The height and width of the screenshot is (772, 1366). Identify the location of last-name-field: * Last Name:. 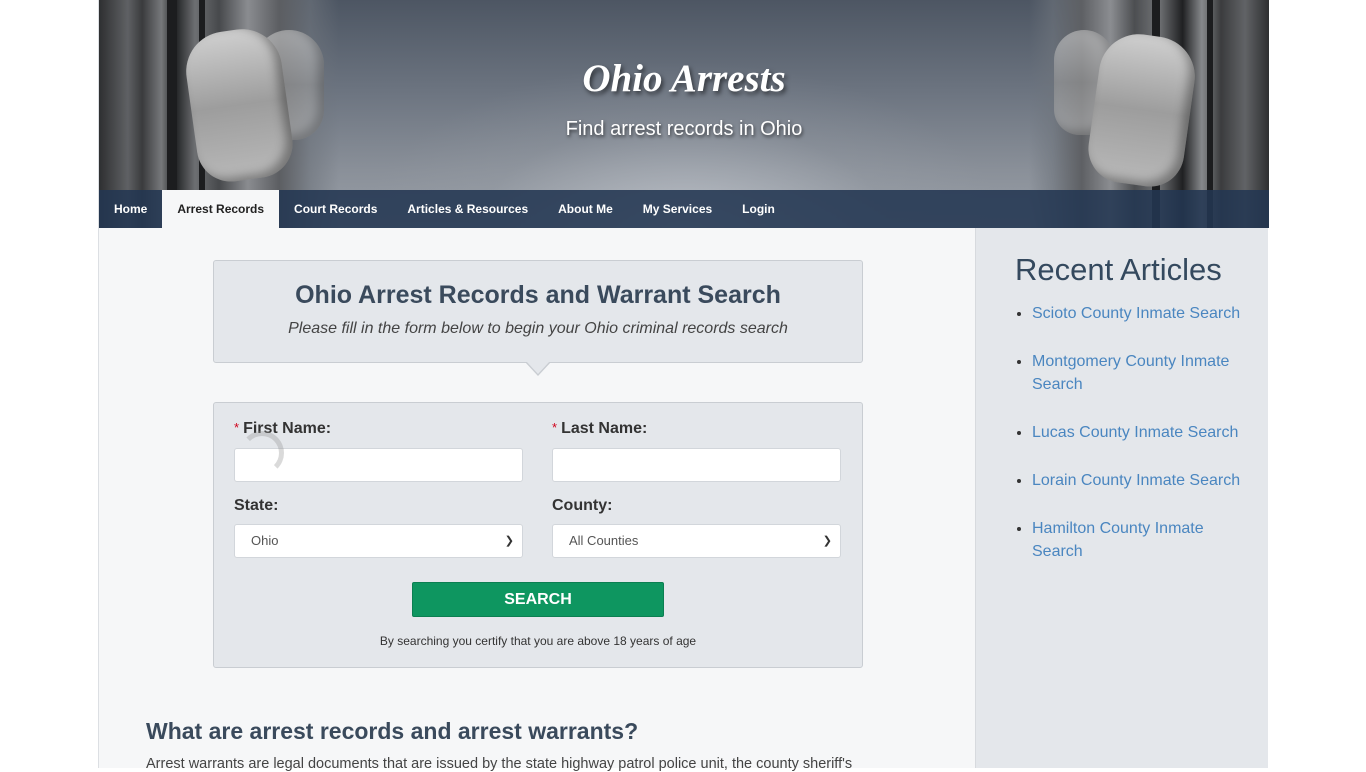
(696, 451).